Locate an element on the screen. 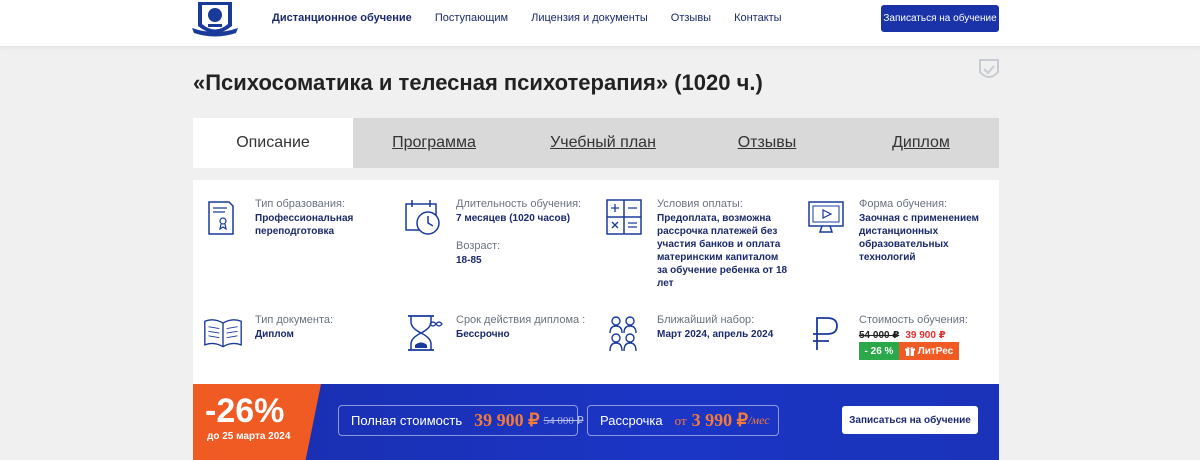  nav-distance-learning: Дистанционное обучение is located at coordinates (342, 18).